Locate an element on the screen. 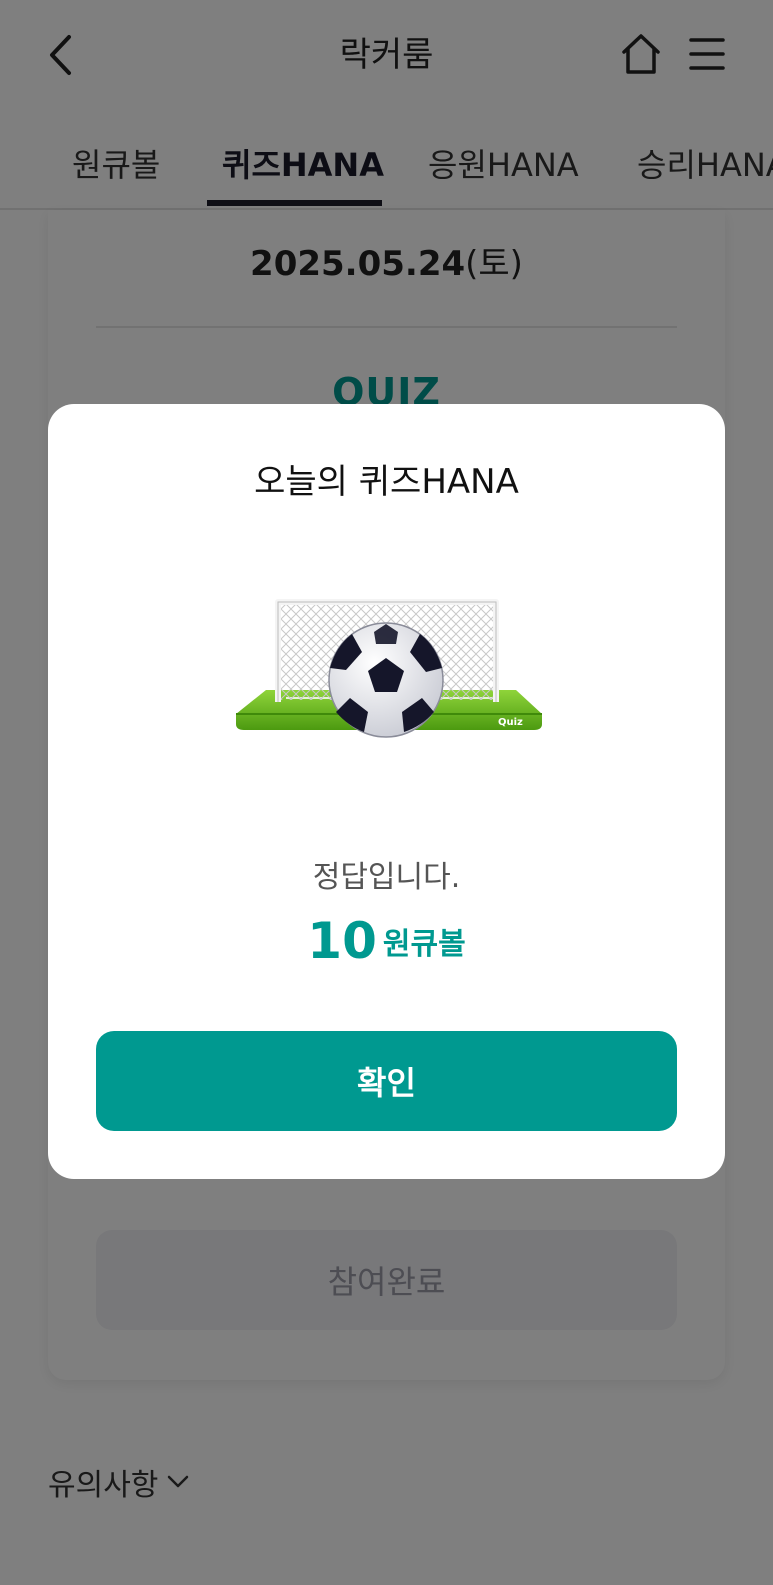  confirm-button: 확인 is located at coordinates (386, 1081).